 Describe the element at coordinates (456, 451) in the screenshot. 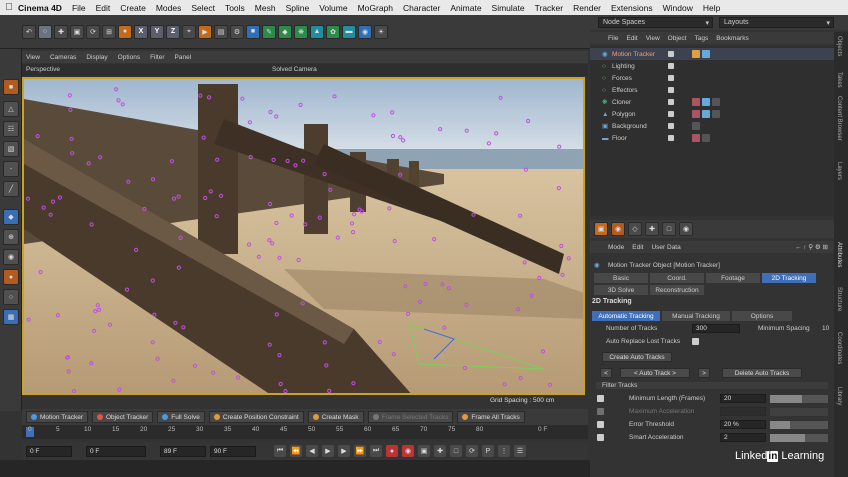

I see `scale-key-icon: □` at that location.